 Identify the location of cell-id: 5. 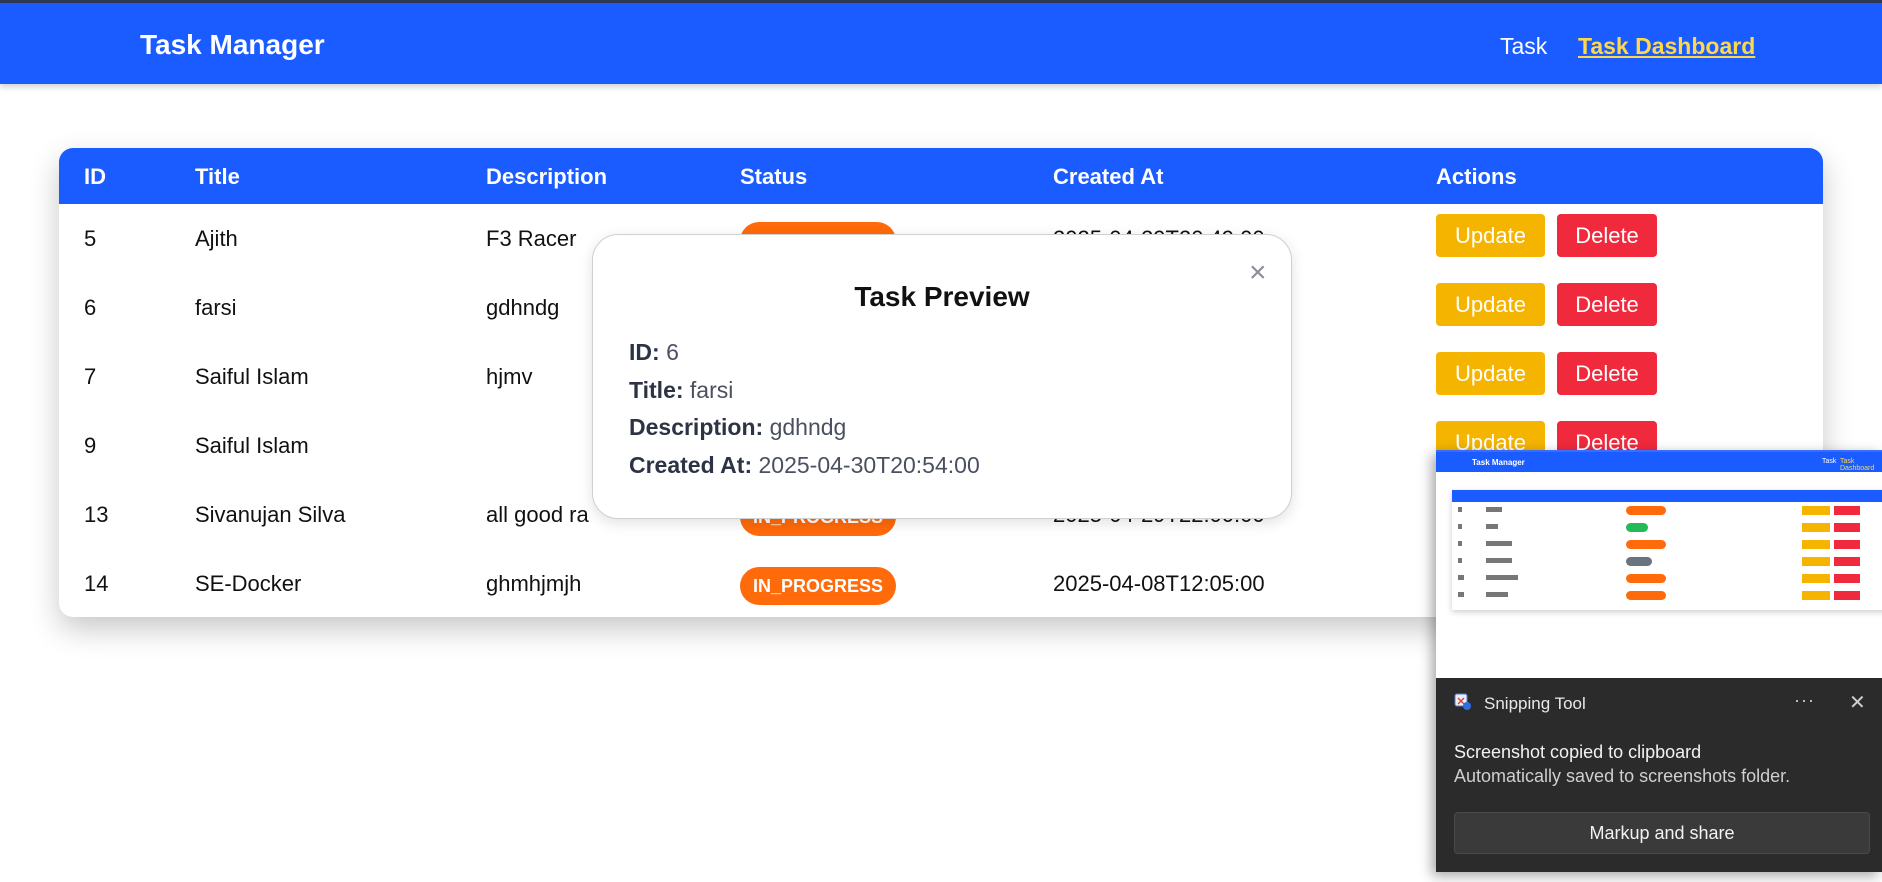
(90, 238).